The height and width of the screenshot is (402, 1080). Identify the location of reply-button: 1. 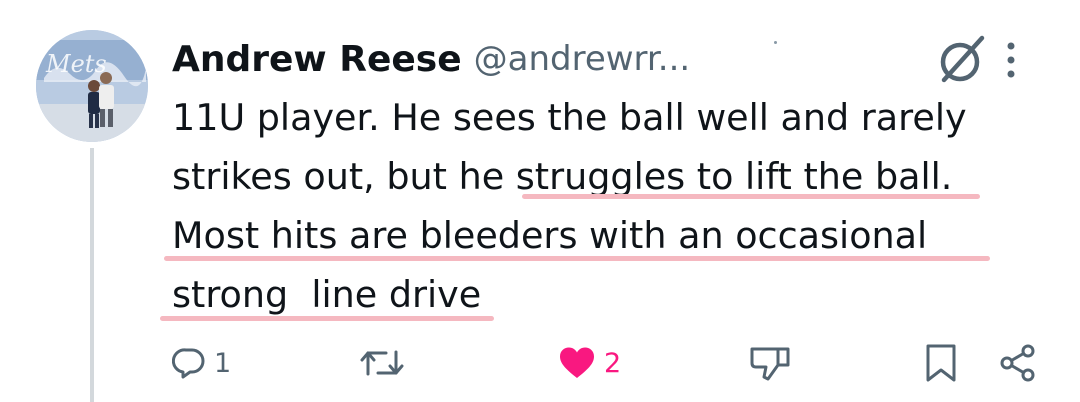
(201, 363).